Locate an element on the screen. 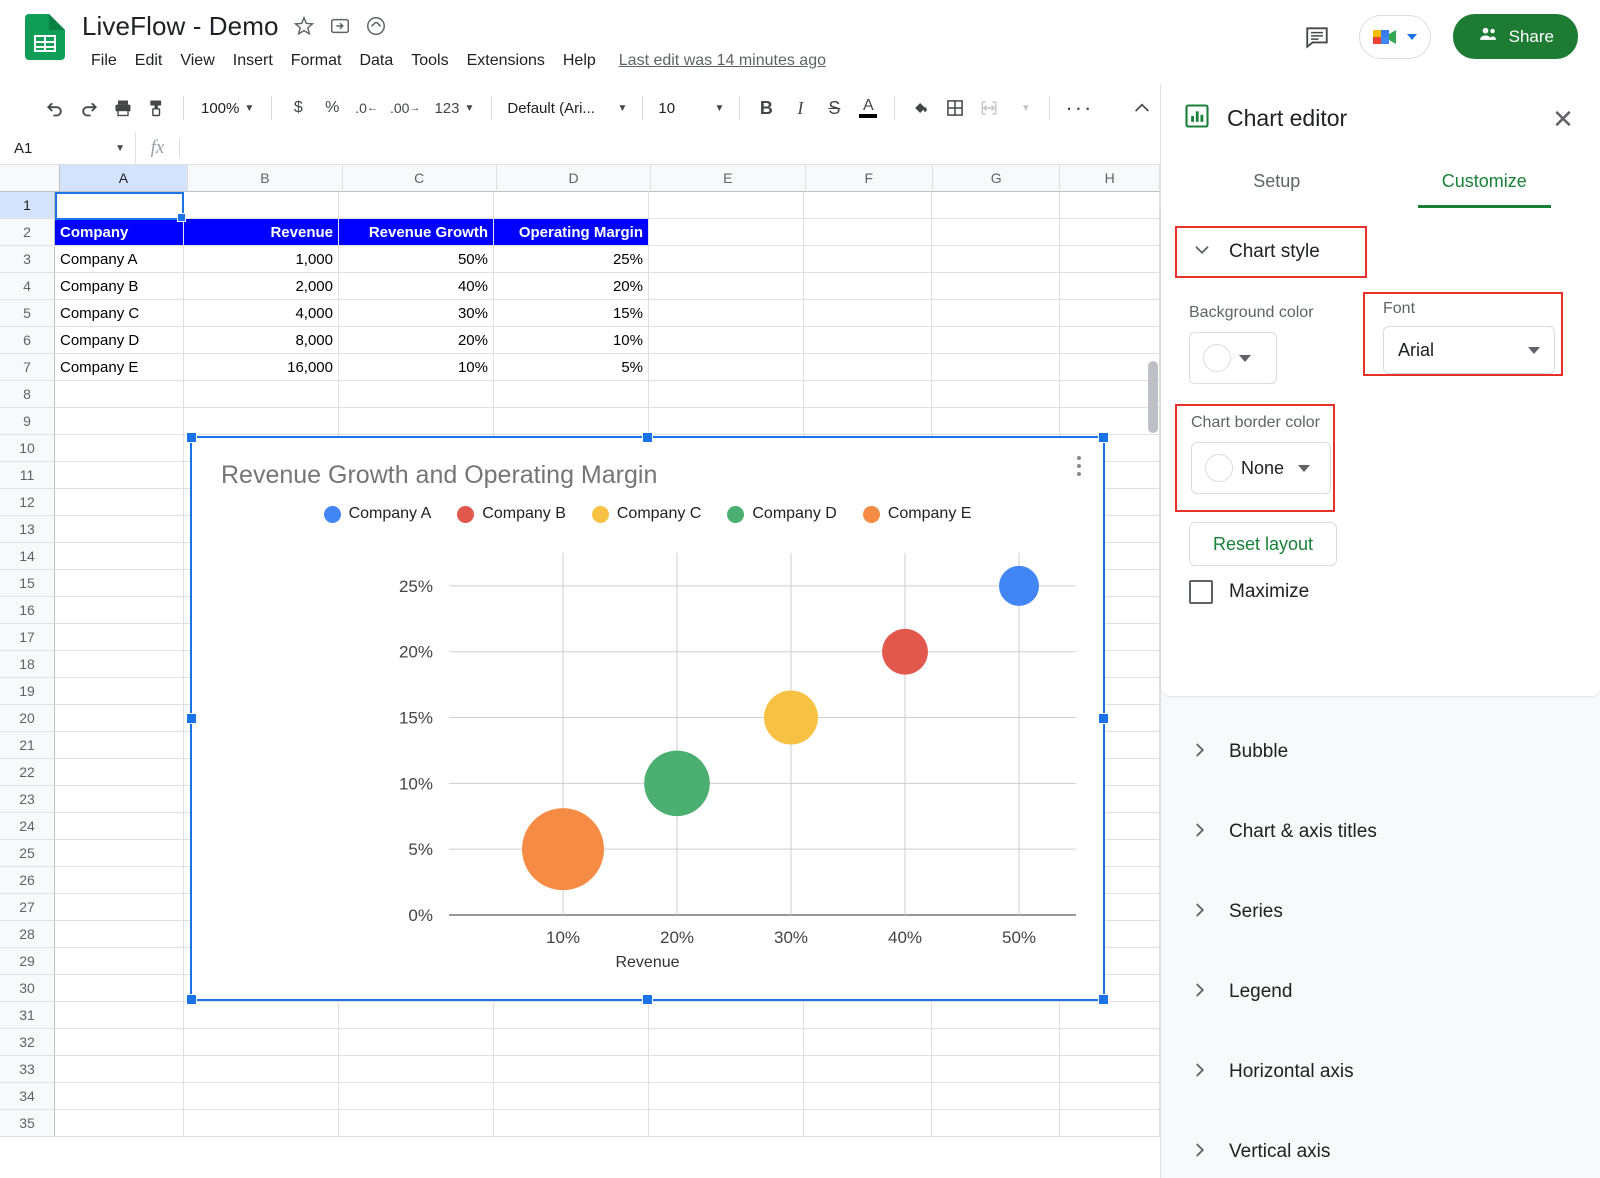 This screenshot has width=1600, height=1178. chart-editor-section-legend: Legend is located at coordinates (1380, 992).